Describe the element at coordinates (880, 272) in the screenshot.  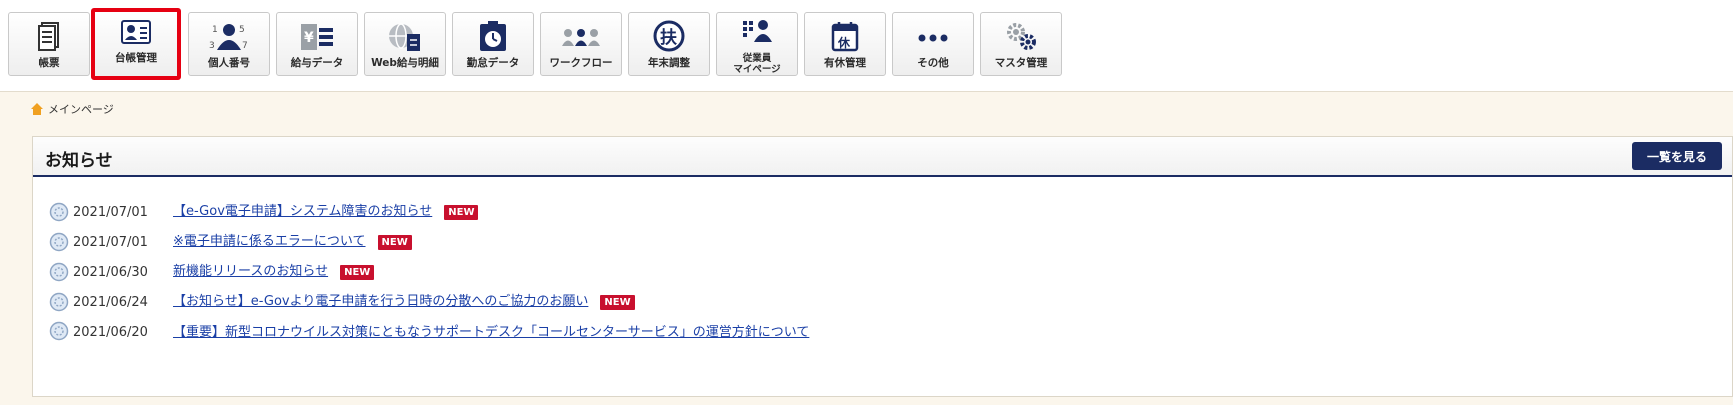
I see `list-item: 2021/06/30 新機能リリースのお知らせ NEW` at that location.